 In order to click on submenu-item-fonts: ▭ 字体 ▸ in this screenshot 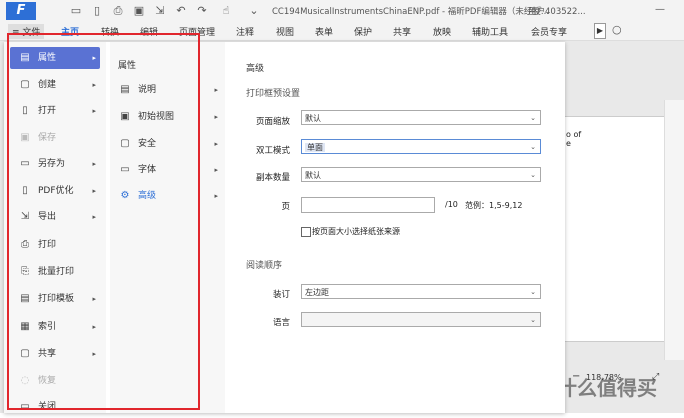, I will do `click(167, 170)`.